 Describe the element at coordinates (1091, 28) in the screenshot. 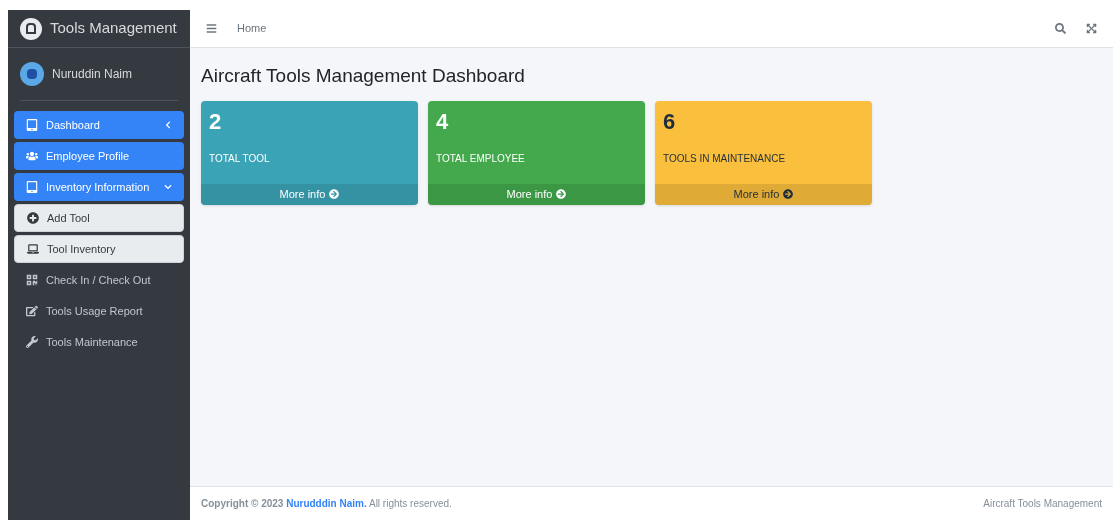

I see `fullscreen-icon` at that location.